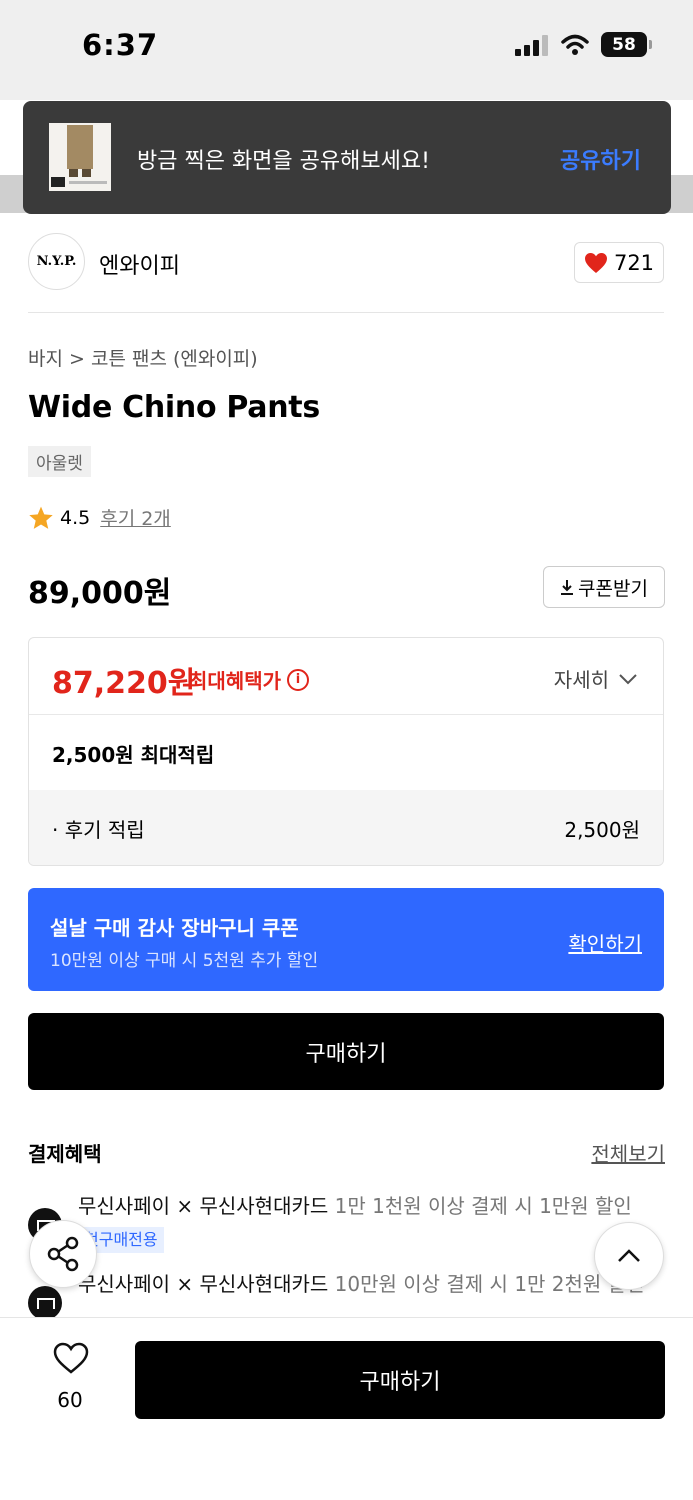 Image resolution: width=693 pixels, height=1500 pixels. I want to click on toast-share-button: 공유하기, so click(600, 159).